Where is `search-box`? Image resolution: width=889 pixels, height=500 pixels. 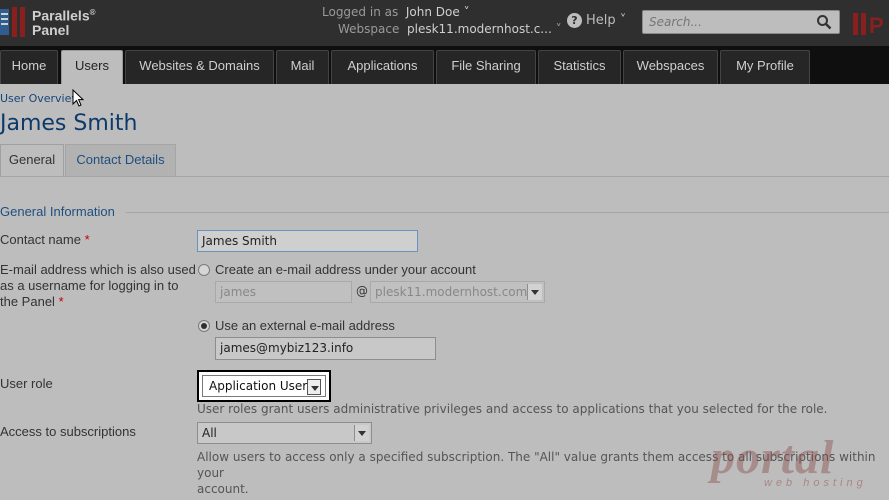 search-box is located at coordinates (741, 22).